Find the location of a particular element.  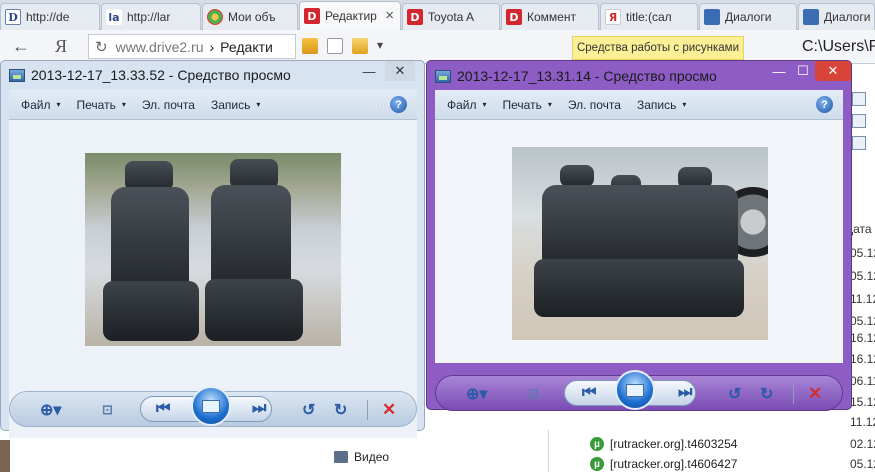

date-cell: 15.12. is located at coordinates (862, 402).